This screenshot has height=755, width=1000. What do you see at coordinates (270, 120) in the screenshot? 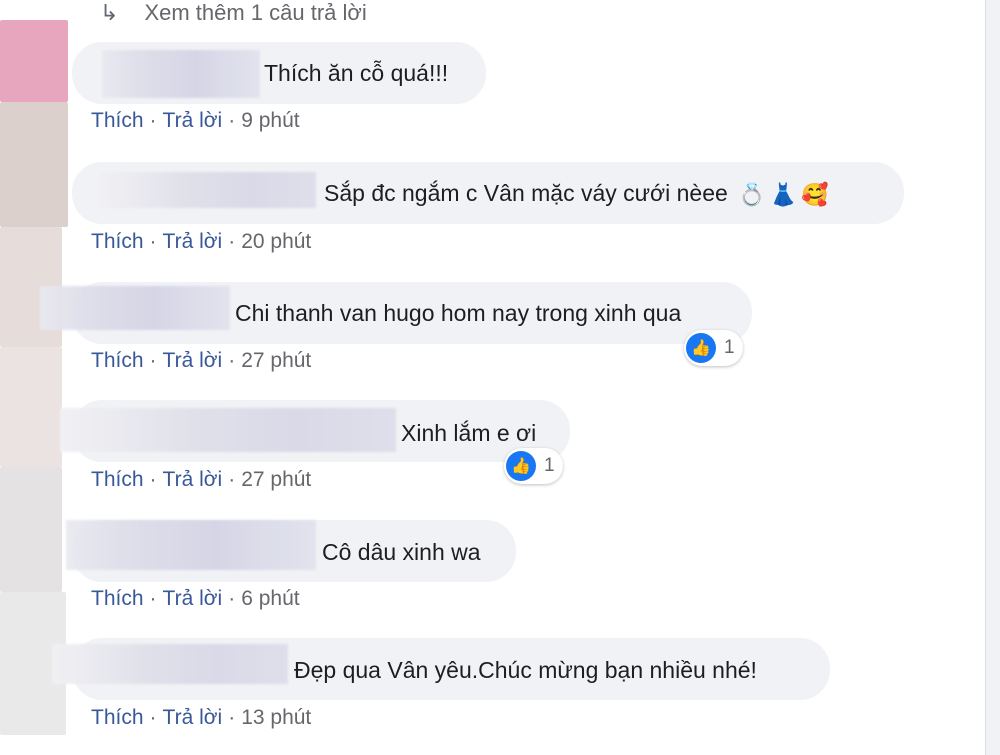
I see `timestamp: 9 phút` at bounding box center [270, 120].